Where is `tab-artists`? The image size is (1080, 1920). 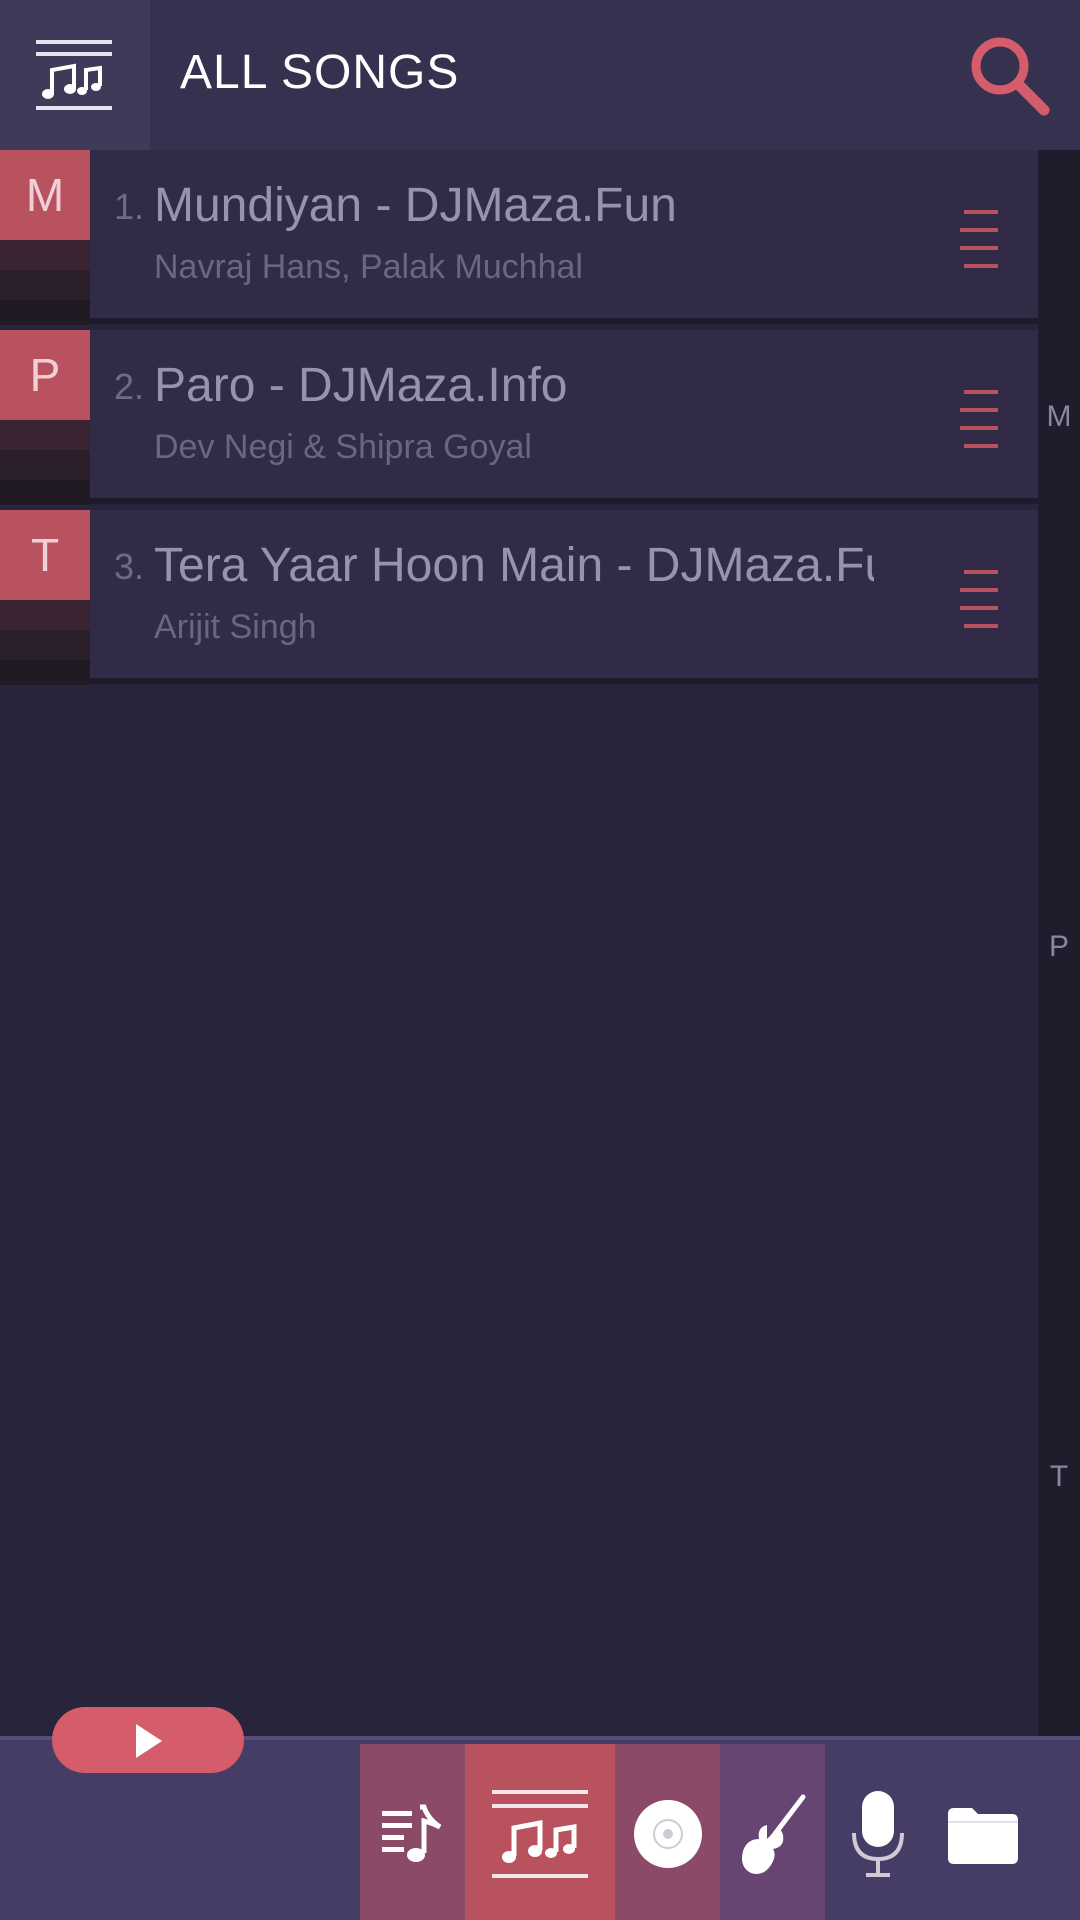 tab-artists is located at coordinates (772, 1832).